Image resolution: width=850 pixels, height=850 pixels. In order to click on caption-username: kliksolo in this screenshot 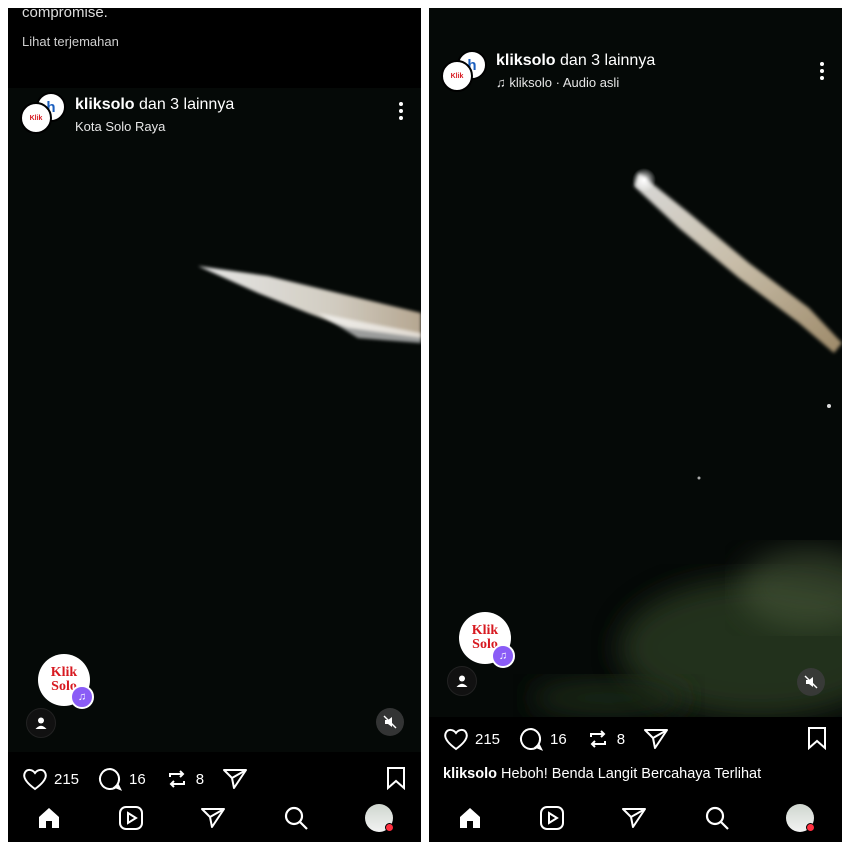, I will do `click(470, 774)`.